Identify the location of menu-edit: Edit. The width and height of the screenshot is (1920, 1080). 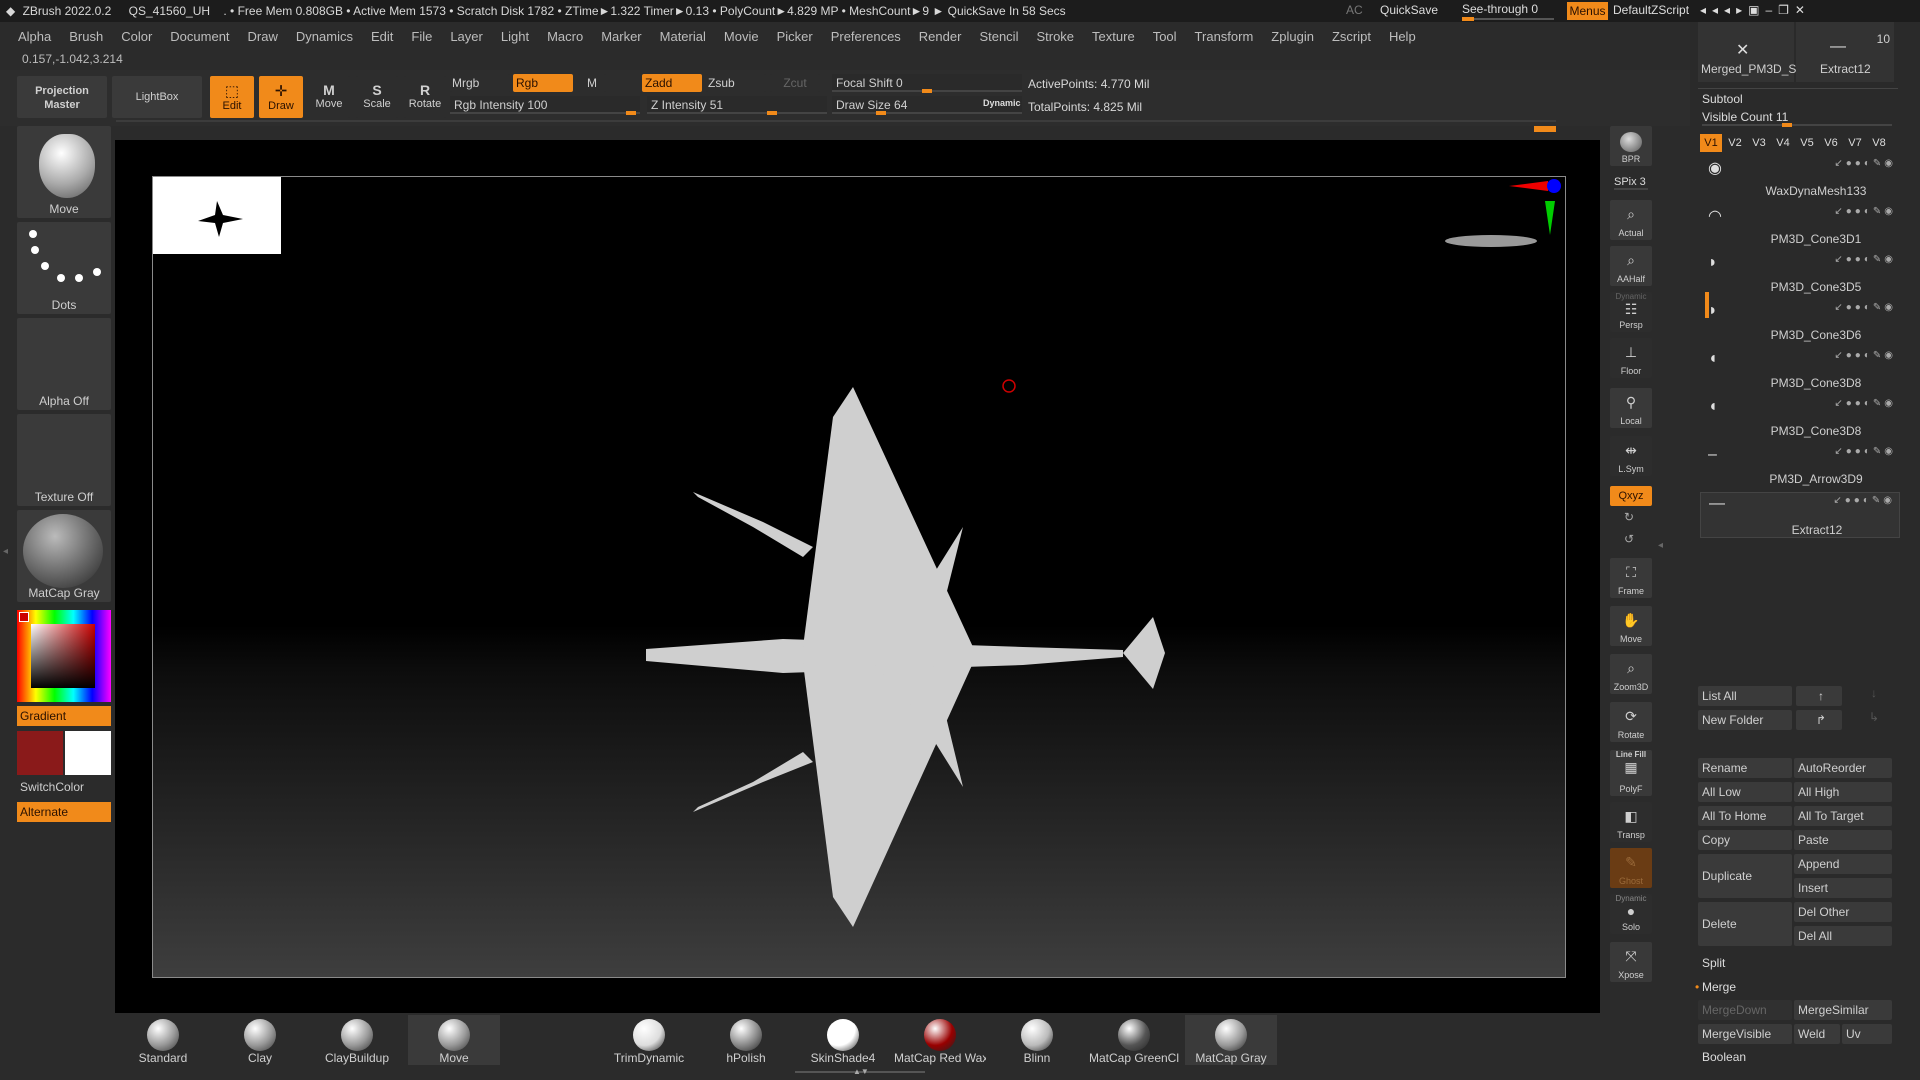
(382, 37).